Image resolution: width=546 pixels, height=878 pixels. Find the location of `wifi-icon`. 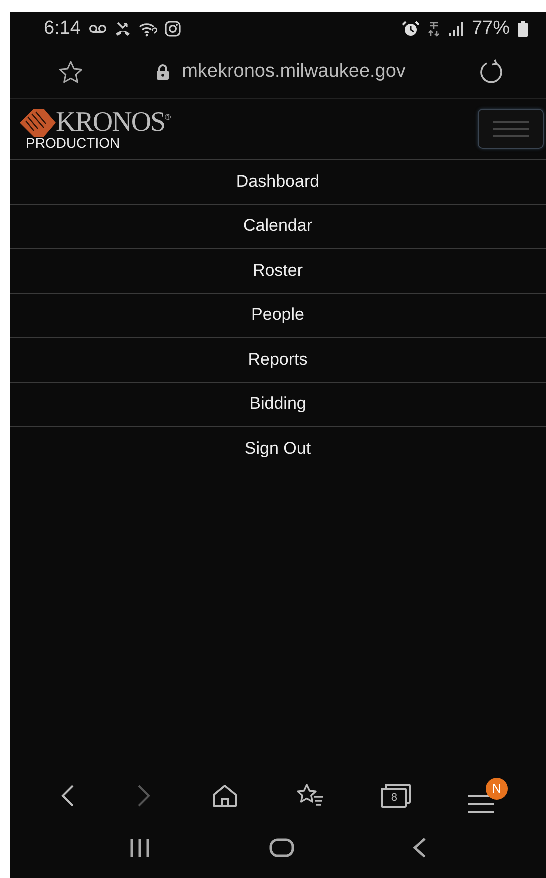

wifi-icon is located at coordinates (147, 29).